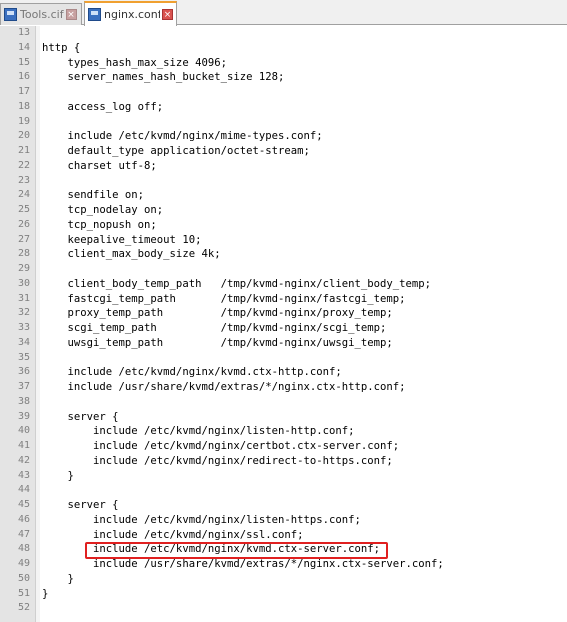 Image resolution: width=567 pixels, height=622 pixels. I want to click on line-number: 43, so click(23, 475).